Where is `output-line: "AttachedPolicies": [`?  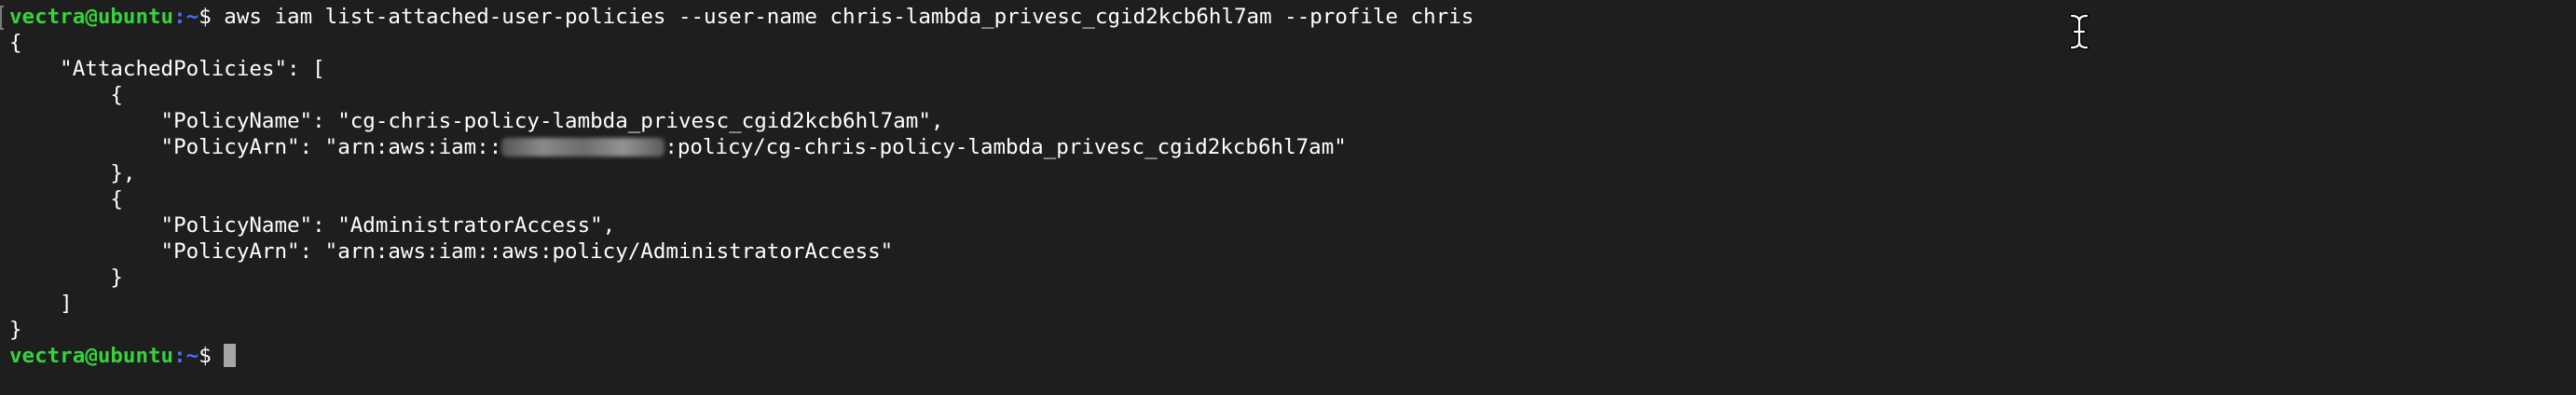 output-line: "AttachedPolicies": [ is located at coordinates (167, 69).